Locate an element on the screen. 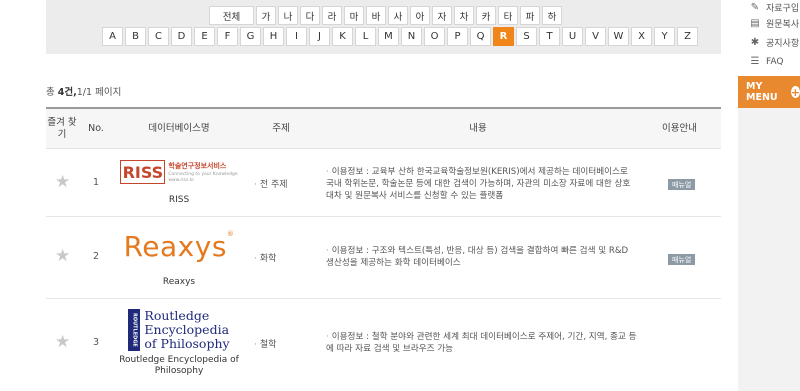 Image resolution: width=800 pixels, height=391 pixels. row-number: 3 is located at coordinates (96, 342).